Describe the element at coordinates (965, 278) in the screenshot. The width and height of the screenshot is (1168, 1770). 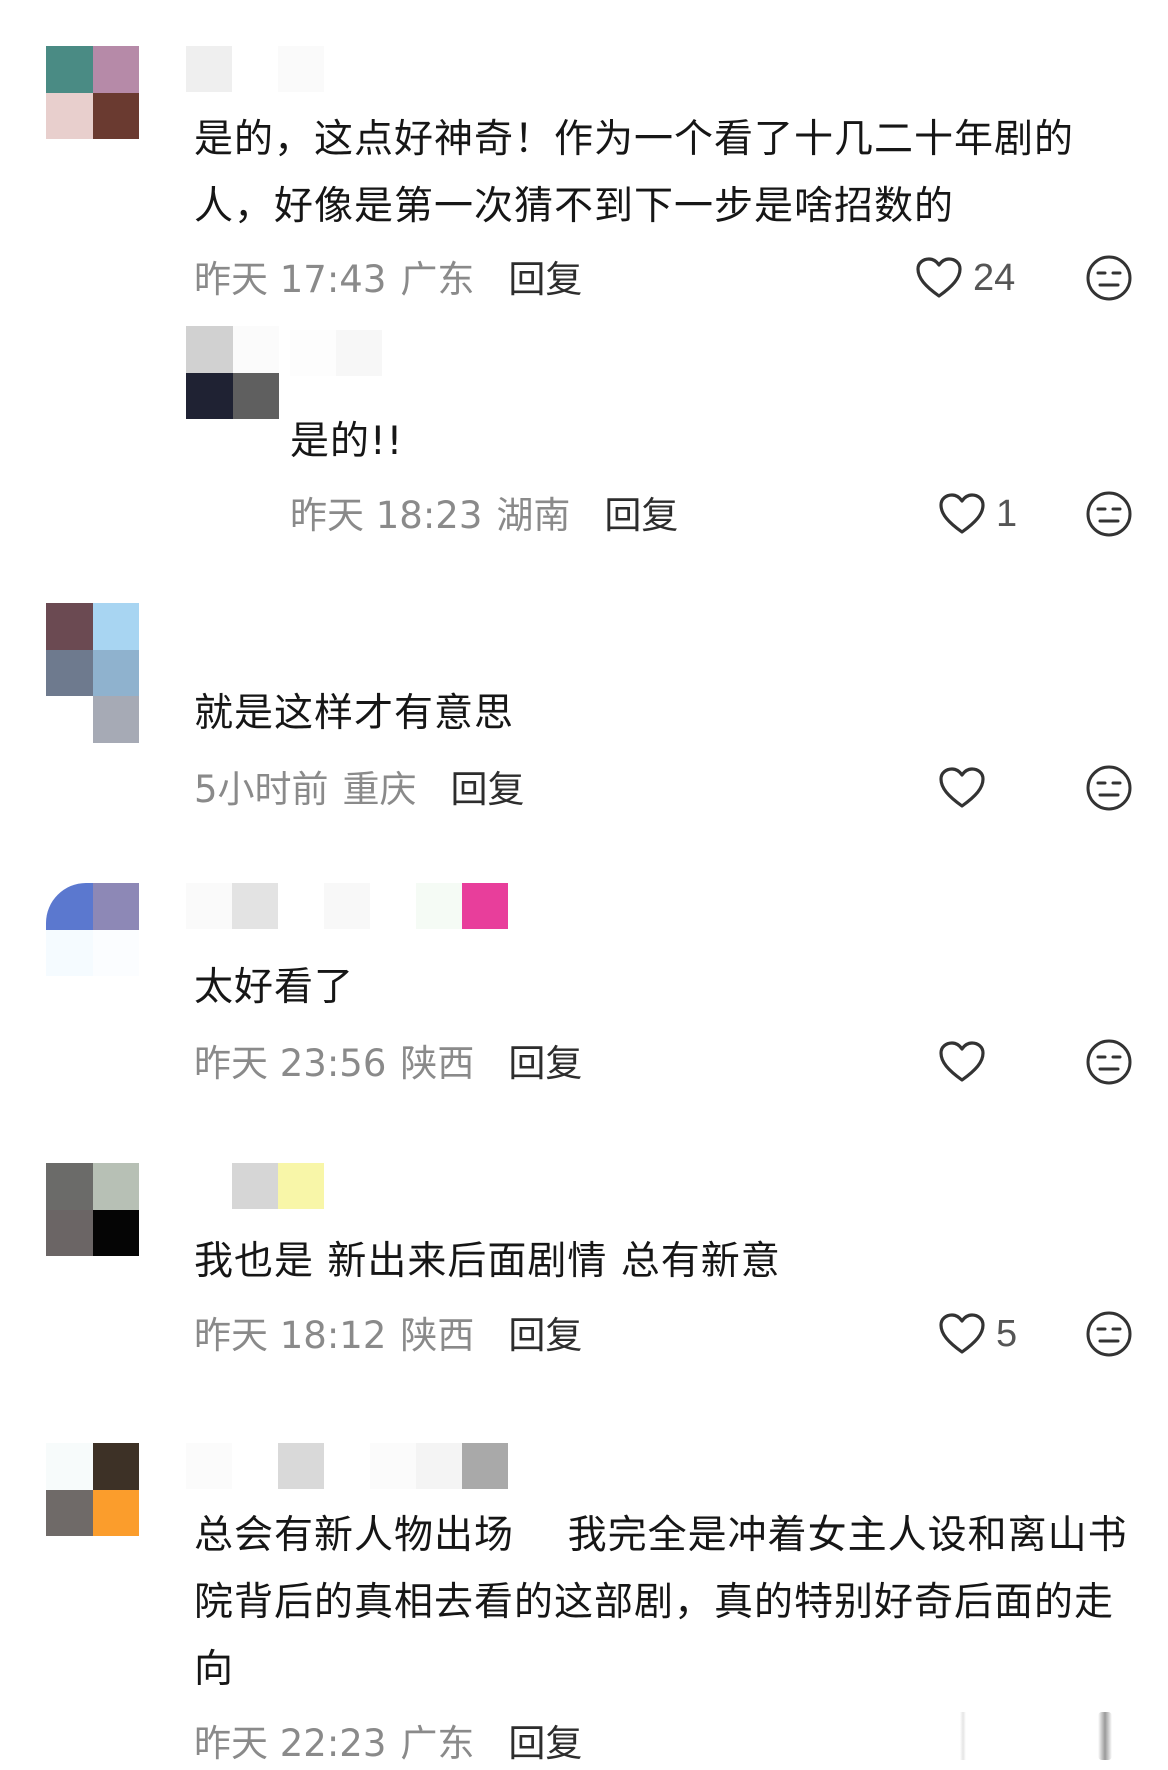
I see `like-button: 24` at that location.